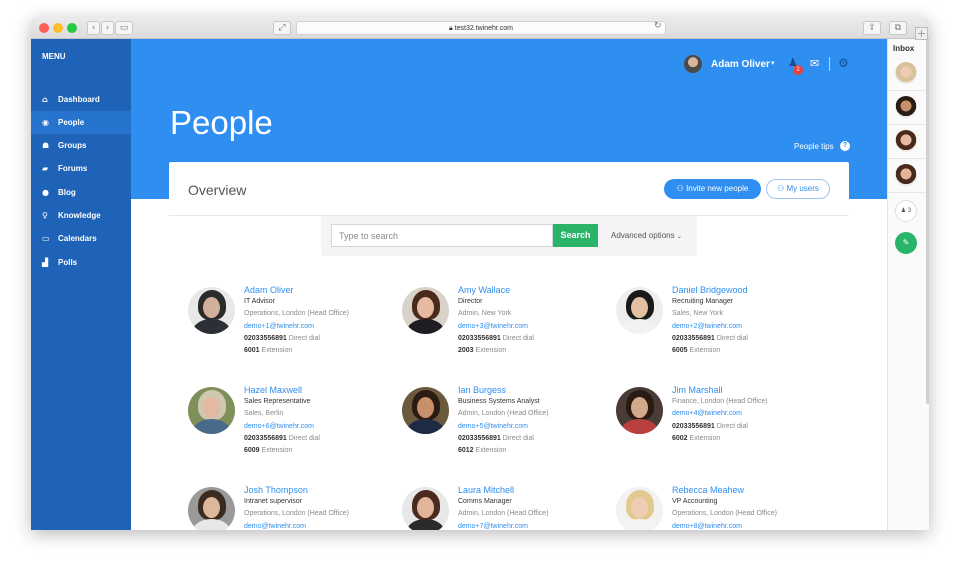 The height and width of the screenshot is (574, 960). I want to click on chevron-down-icon: ▾, so click(773, 63).